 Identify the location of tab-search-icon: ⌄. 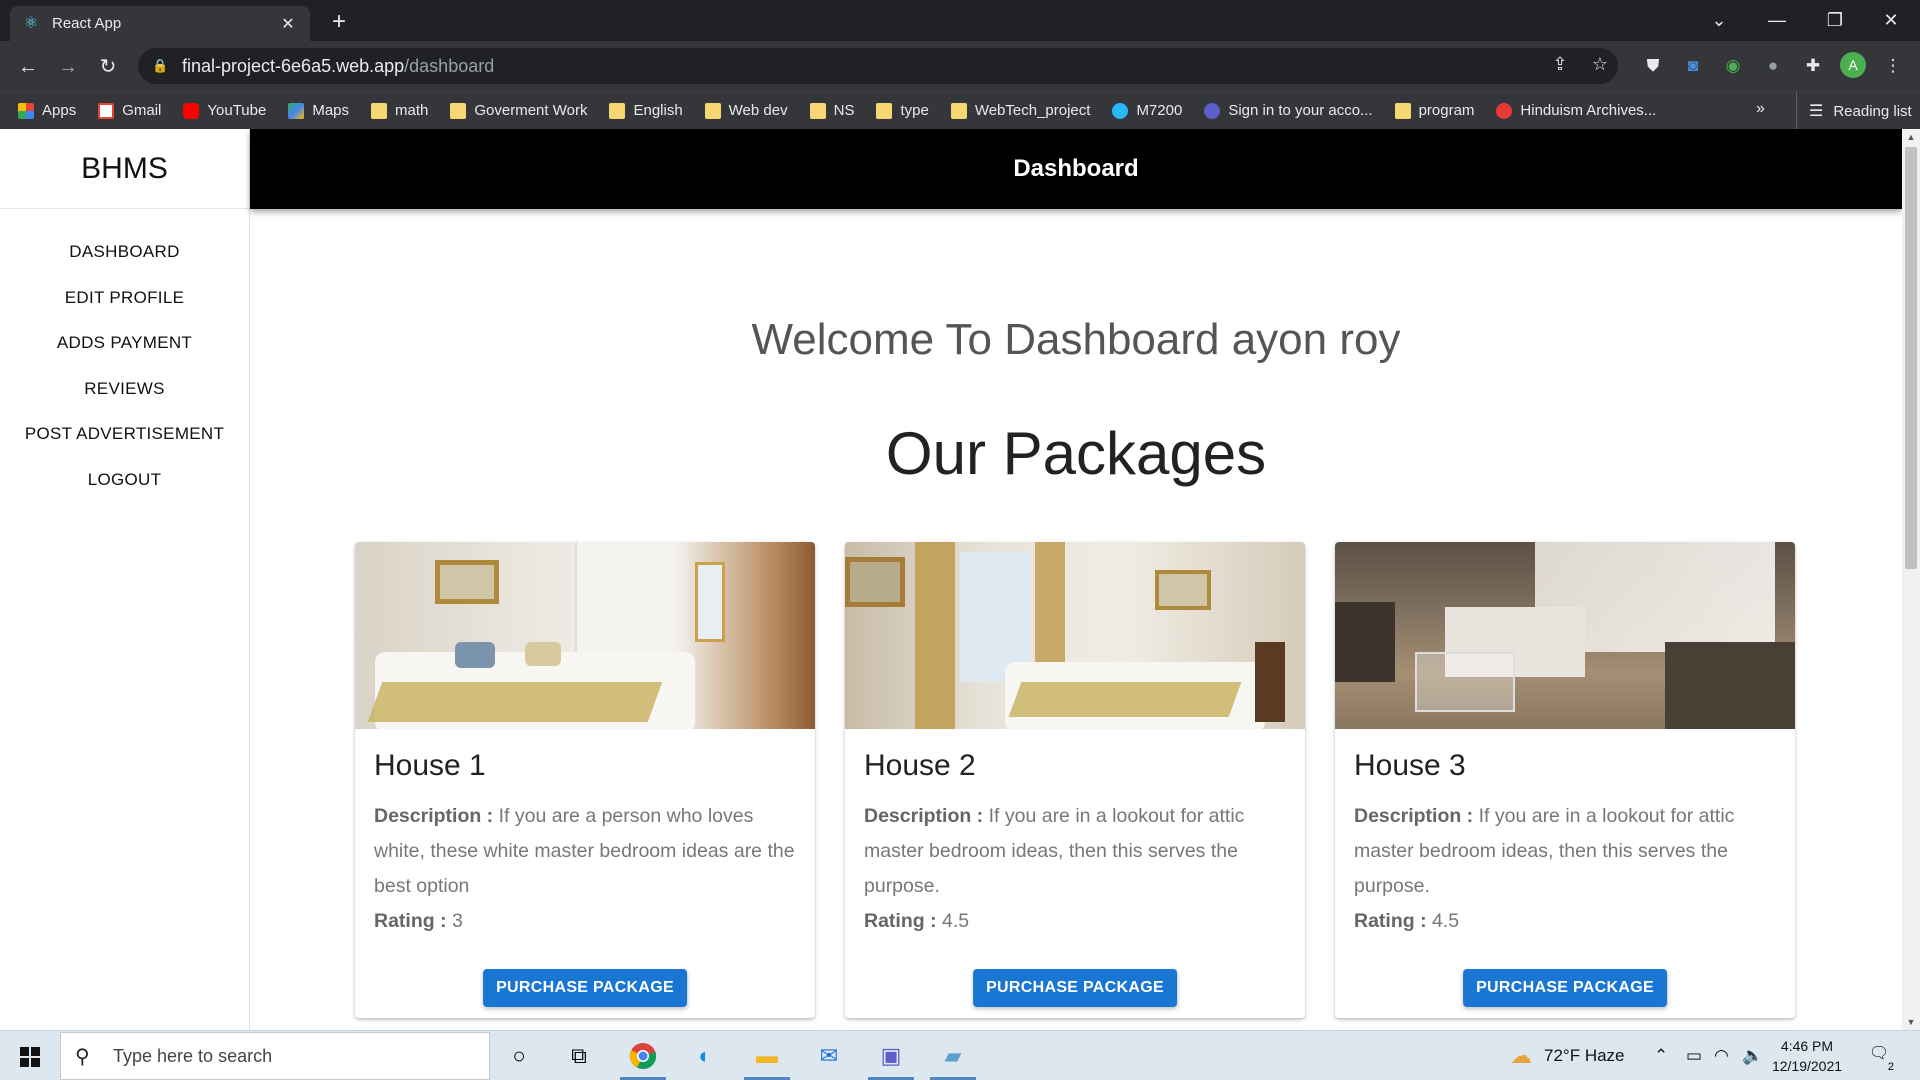
(1719, 20).